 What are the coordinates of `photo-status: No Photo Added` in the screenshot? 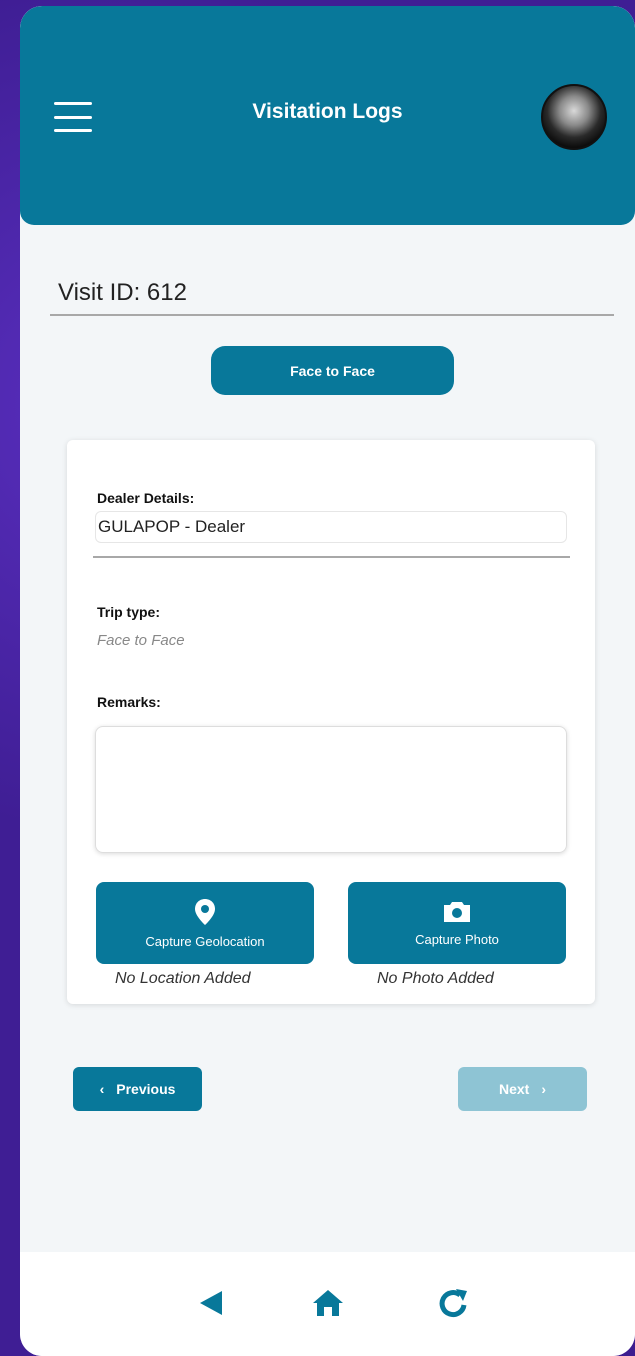 It's located at (435, 978).